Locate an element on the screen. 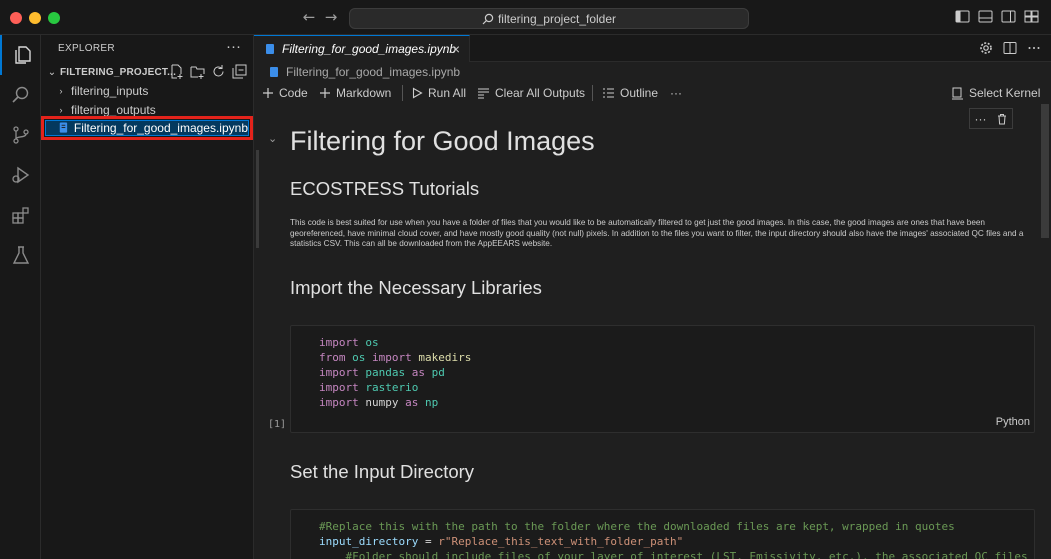 The height and width of the screenshot is (559, 1051). run-all-button: Run All is located at coordinates (438, 93).